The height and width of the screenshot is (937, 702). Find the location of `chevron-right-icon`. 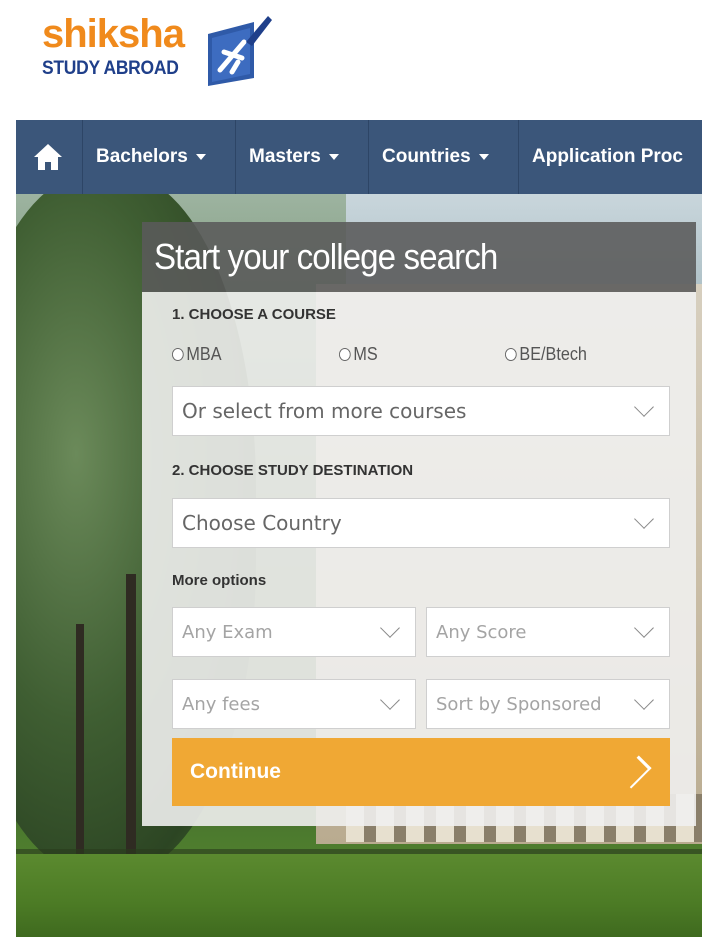

chevron-right-icon is located at coordinates (635, 772).